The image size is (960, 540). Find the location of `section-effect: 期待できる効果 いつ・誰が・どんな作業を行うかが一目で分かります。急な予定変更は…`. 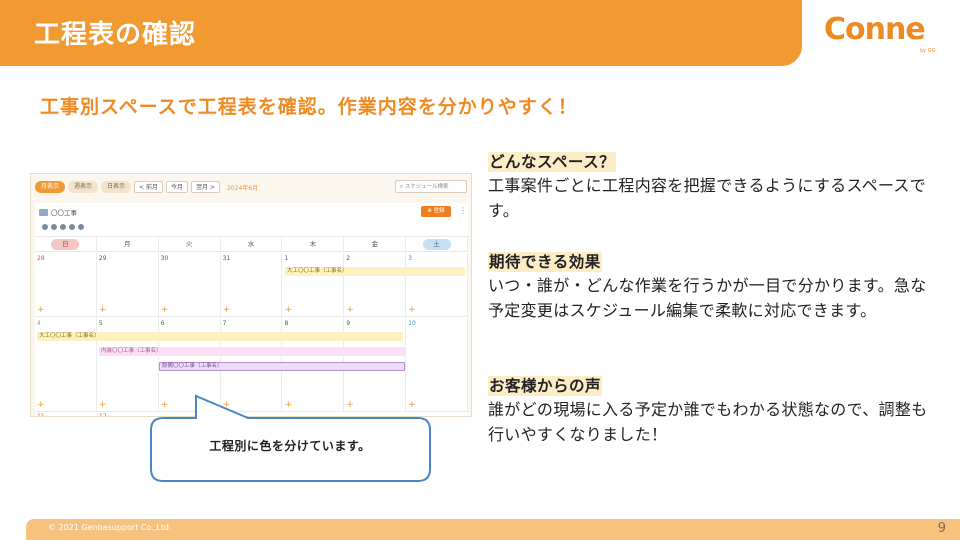

section-effect: 期待できる効果 いつ・誰が・どんな作業を行うかが一目で分かります。急な予定変更は… is located at coordinates (713, 287).